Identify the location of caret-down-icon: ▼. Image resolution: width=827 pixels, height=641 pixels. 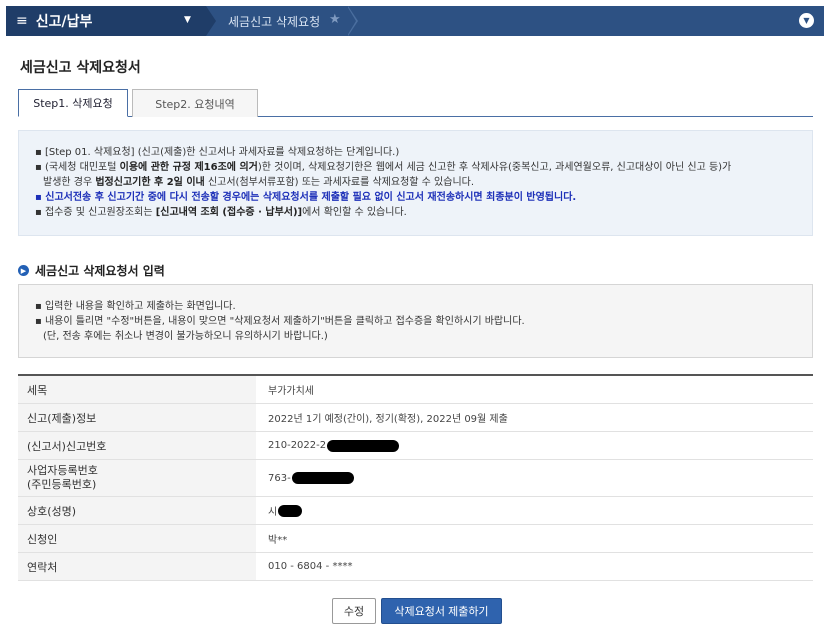
(187, 20).